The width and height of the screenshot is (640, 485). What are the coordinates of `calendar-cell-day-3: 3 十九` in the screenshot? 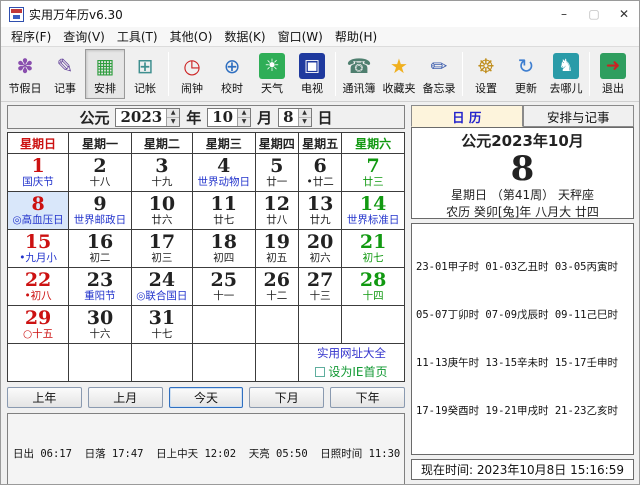 It's located at (161, 172).